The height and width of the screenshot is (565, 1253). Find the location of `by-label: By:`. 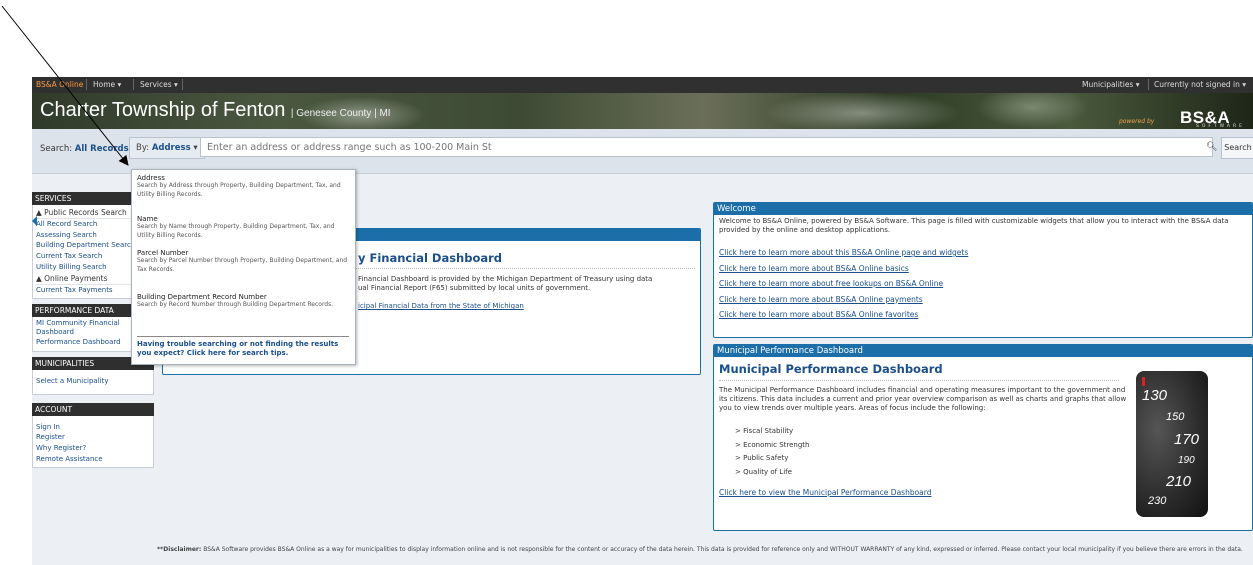

by-label: By: is located at coordinates (143, 148).